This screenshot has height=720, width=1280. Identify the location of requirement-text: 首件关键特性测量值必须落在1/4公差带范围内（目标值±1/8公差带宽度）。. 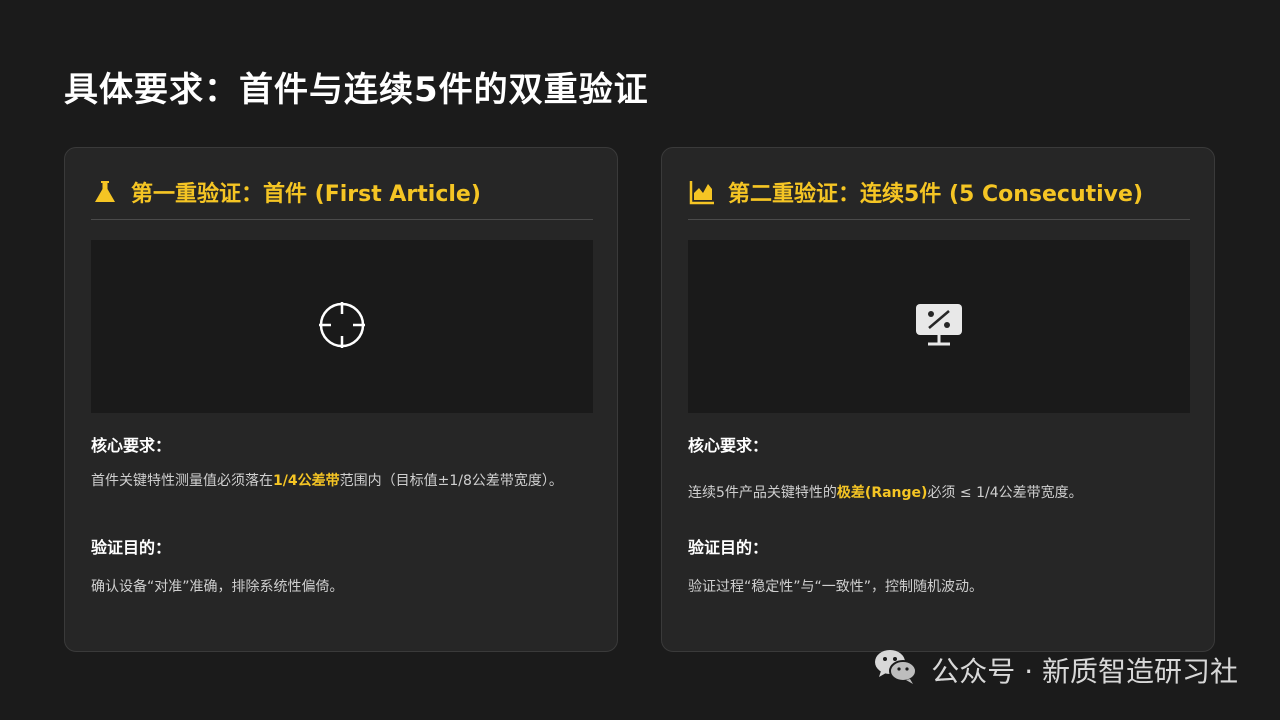
(327, 481).